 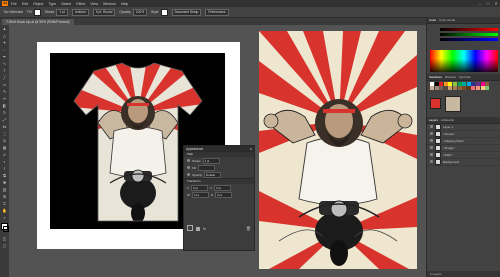 I want to click on layer-row: Layer 1, so click(x=463, y=127).